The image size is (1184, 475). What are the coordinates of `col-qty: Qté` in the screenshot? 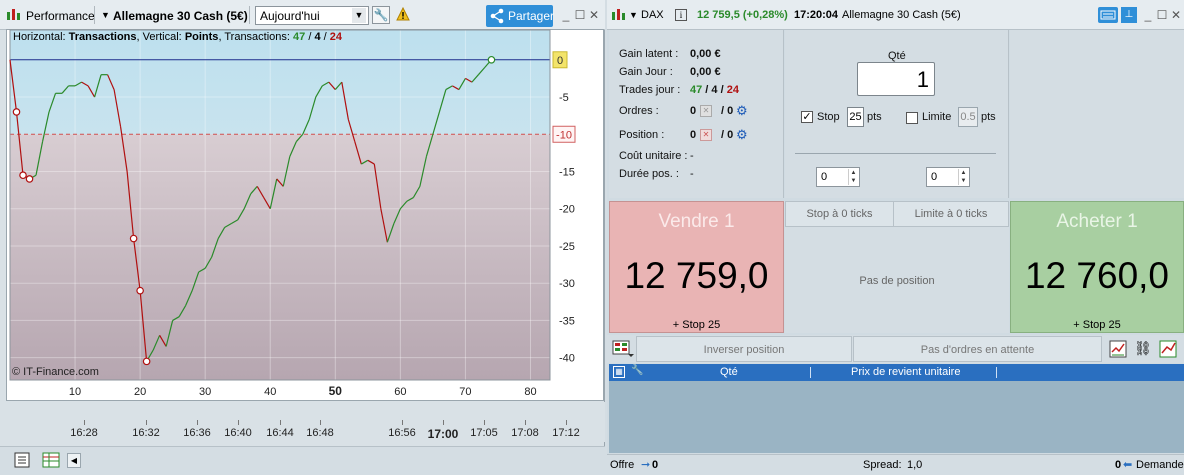 It's located at (729, 372).